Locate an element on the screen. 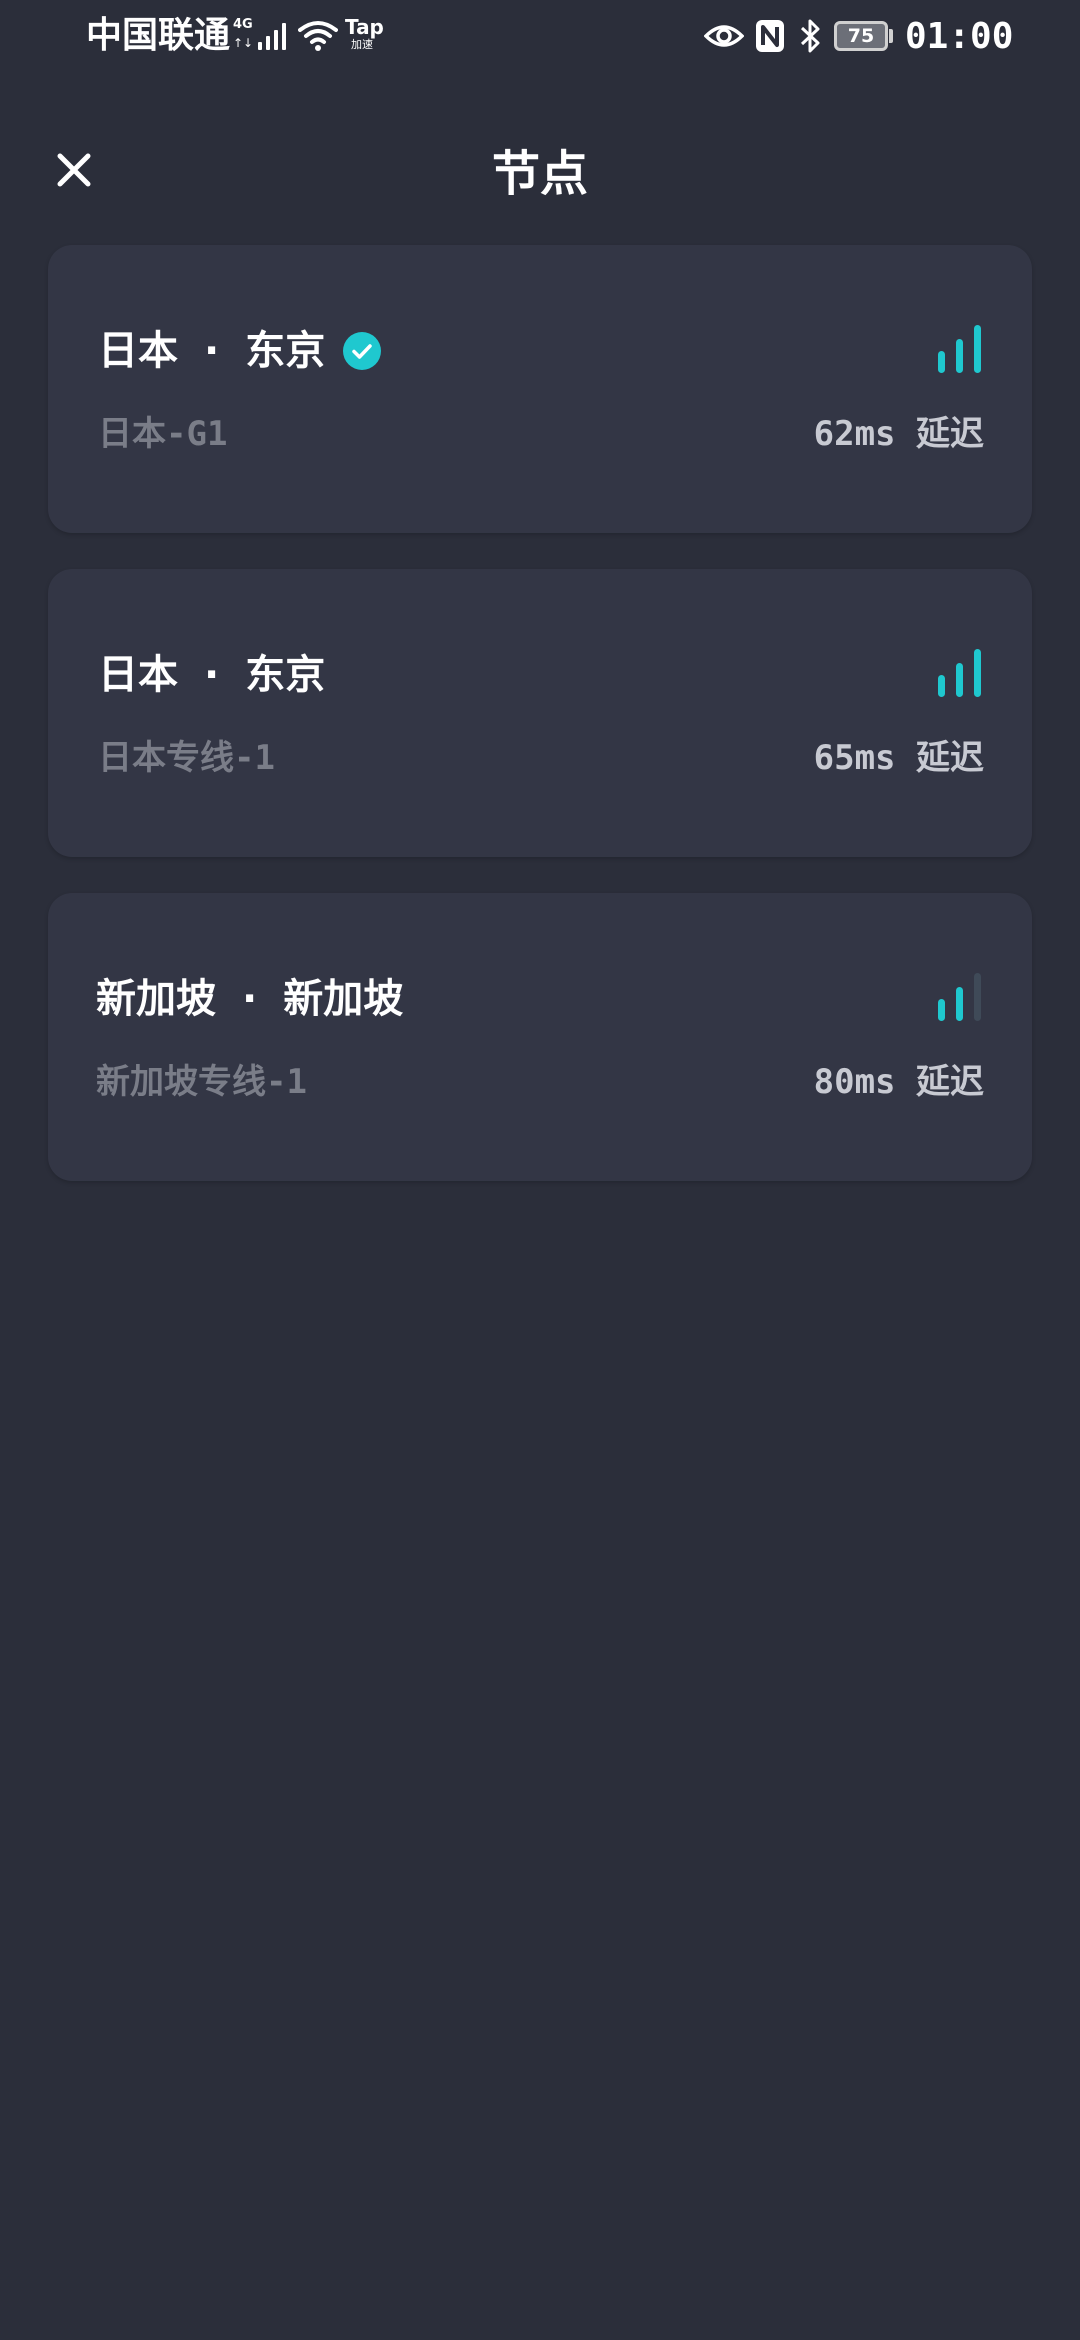  node-line-name: 新加坡专线-1 is located at coordinates (201, 1082).